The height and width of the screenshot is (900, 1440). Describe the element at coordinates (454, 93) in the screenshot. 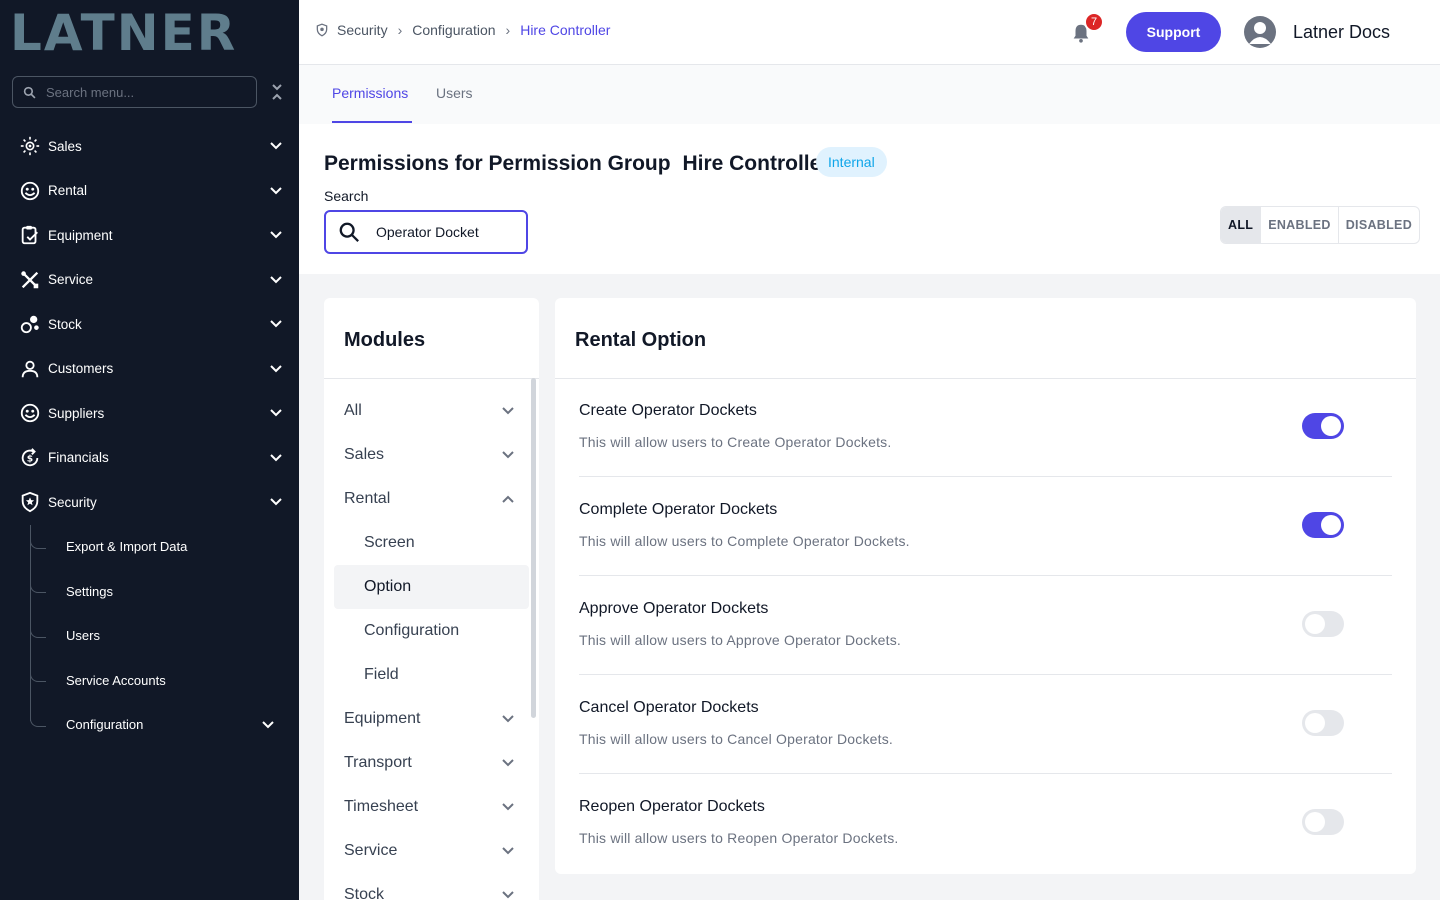

I see `tab-users: Users` at that location.